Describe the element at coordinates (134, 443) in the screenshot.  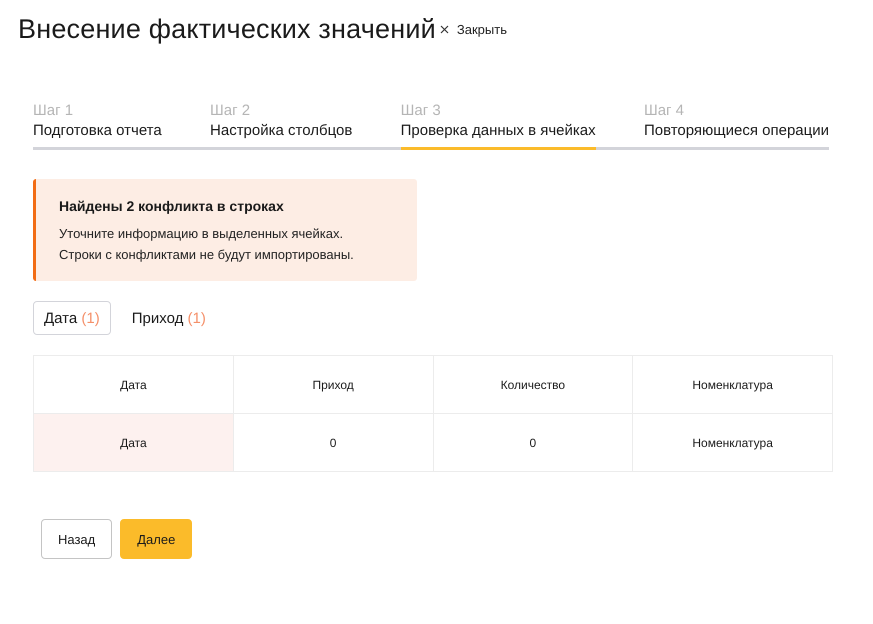
I see `conflict-cell: Дата` at that location.